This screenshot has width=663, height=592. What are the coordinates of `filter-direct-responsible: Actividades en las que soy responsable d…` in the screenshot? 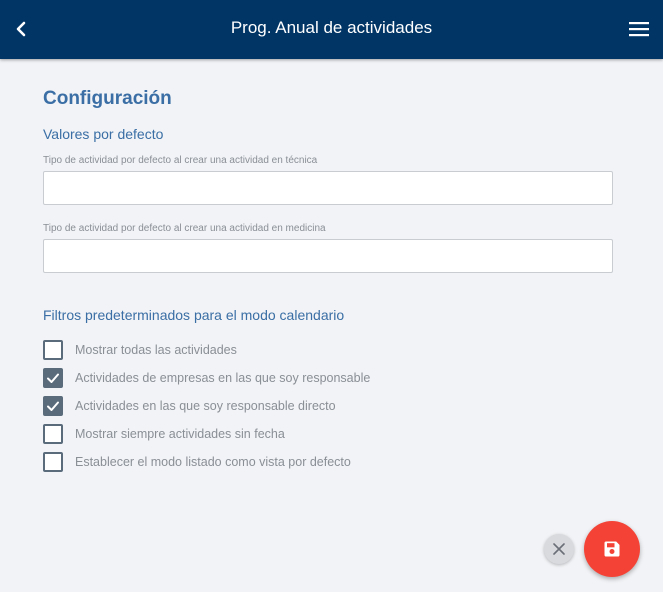 It's located at (328, 406).